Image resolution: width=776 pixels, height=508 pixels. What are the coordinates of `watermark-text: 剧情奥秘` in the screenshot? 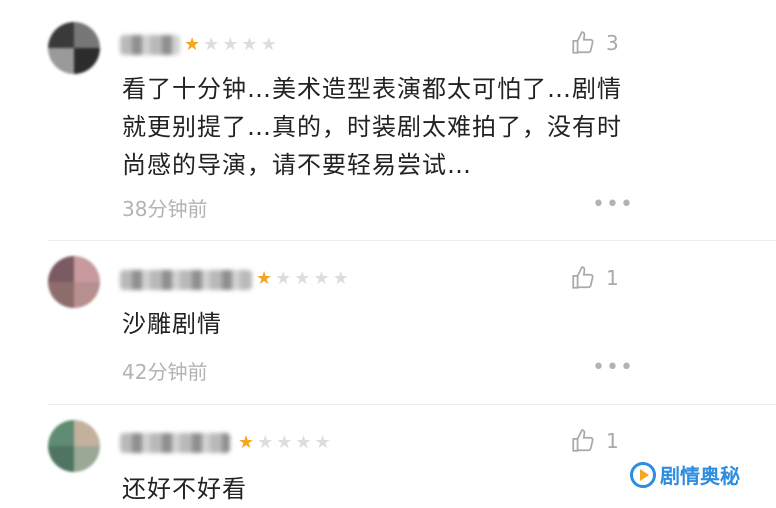 It's located at (700, 476).